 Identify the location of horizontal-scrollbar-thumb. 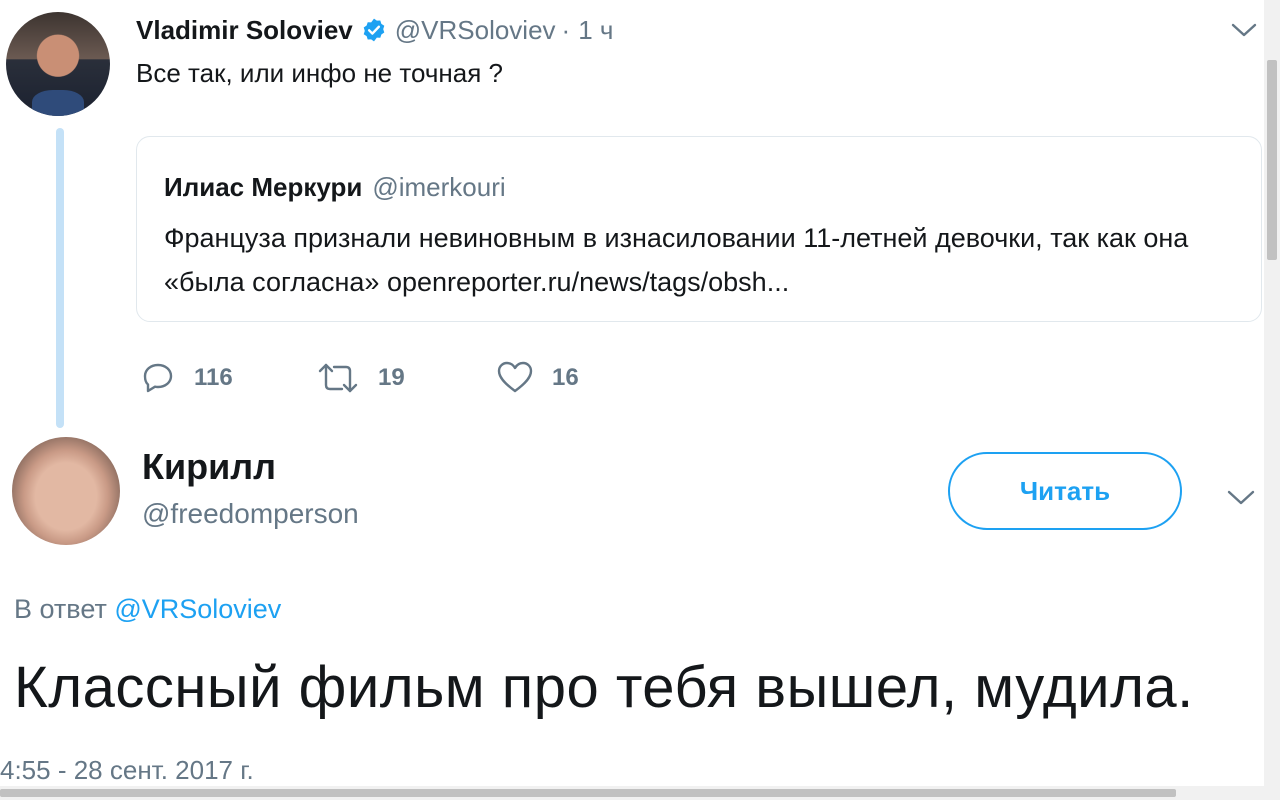
(588, 793).